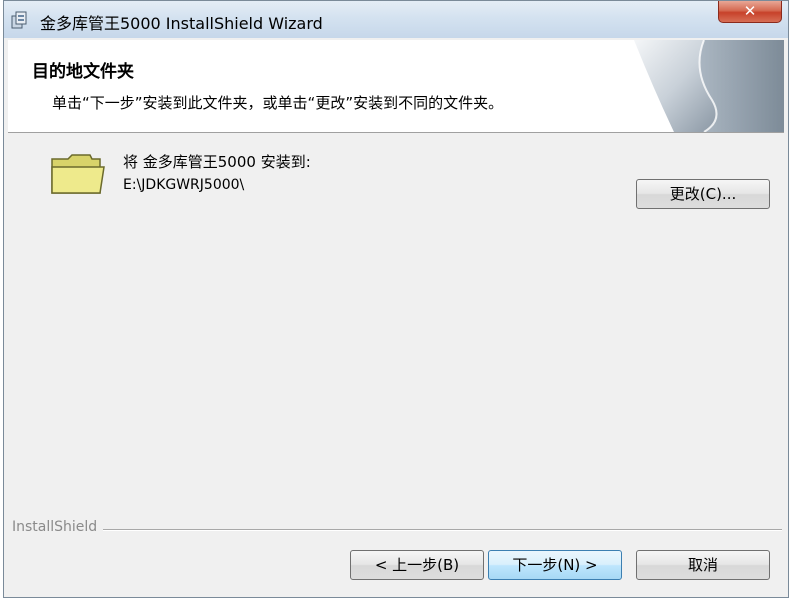 The height and width of the screenshot is (601, 792). I want to click on close-button: ✕, so click(750, 12).